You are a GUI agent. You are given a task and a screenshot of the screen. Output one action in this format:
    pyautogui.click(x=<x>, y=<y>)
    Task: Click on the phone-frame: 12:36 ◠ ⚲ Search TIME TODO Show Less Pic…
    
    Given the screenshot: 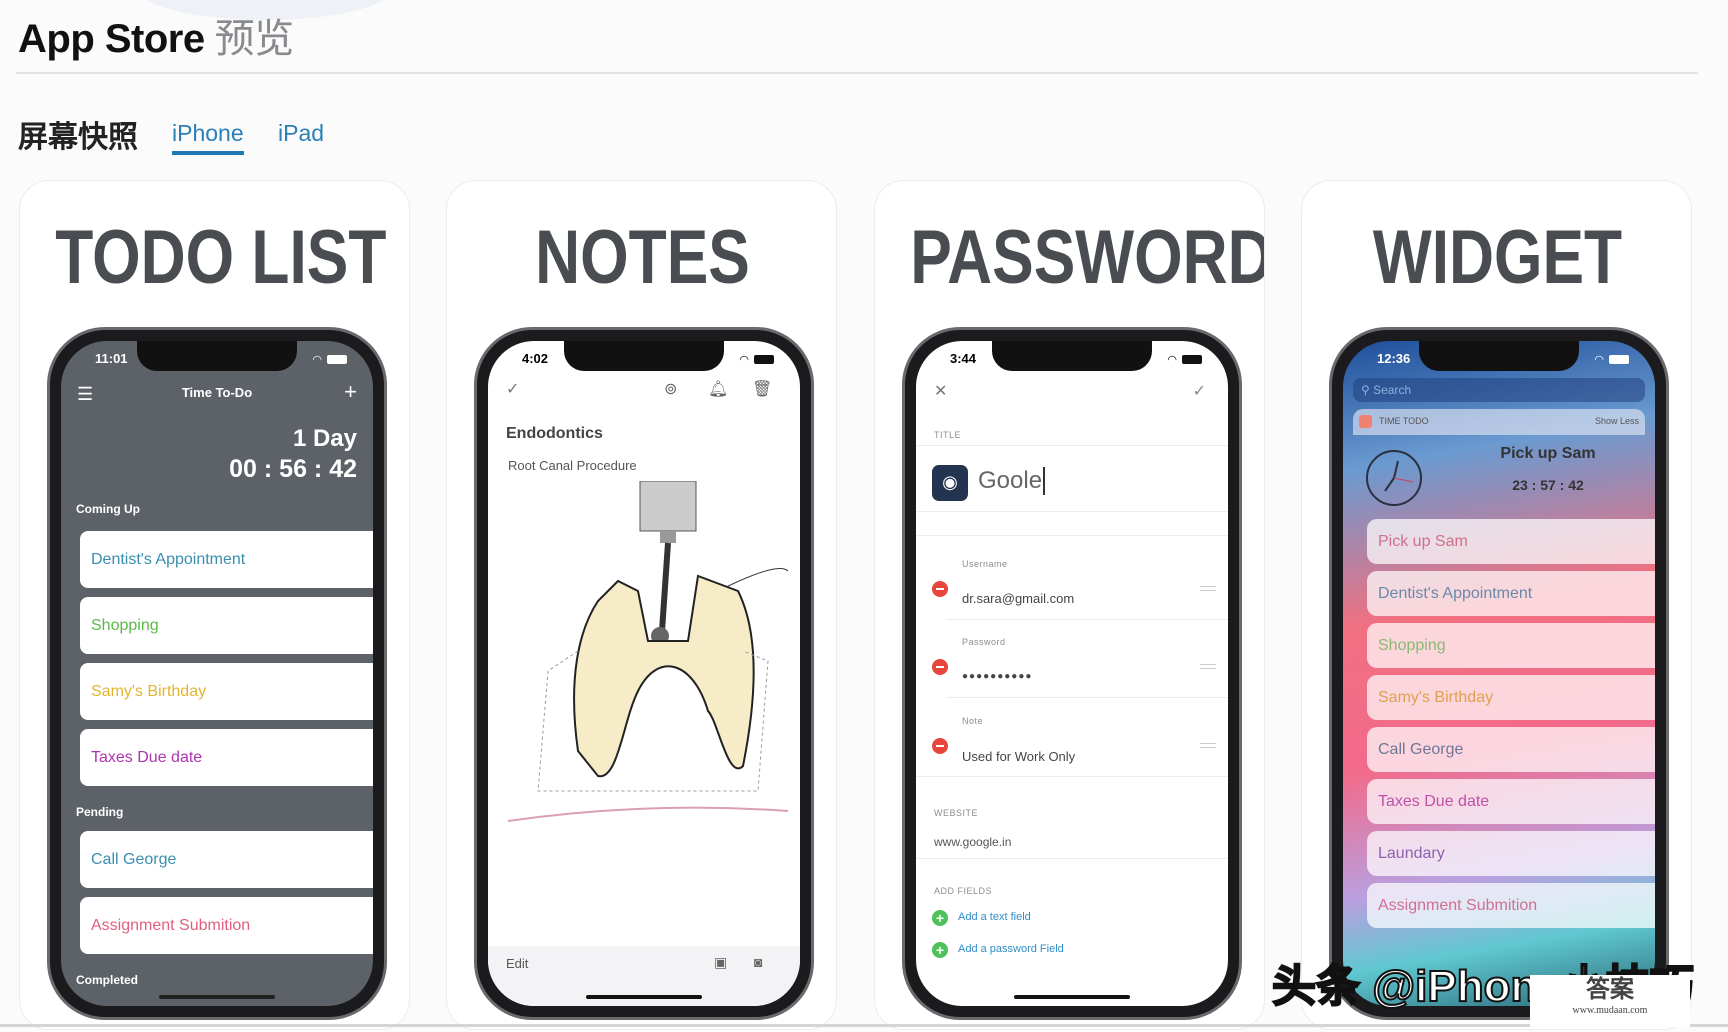 What is the action you would take?
    pyautogui.click(x=1499, y=673)
    